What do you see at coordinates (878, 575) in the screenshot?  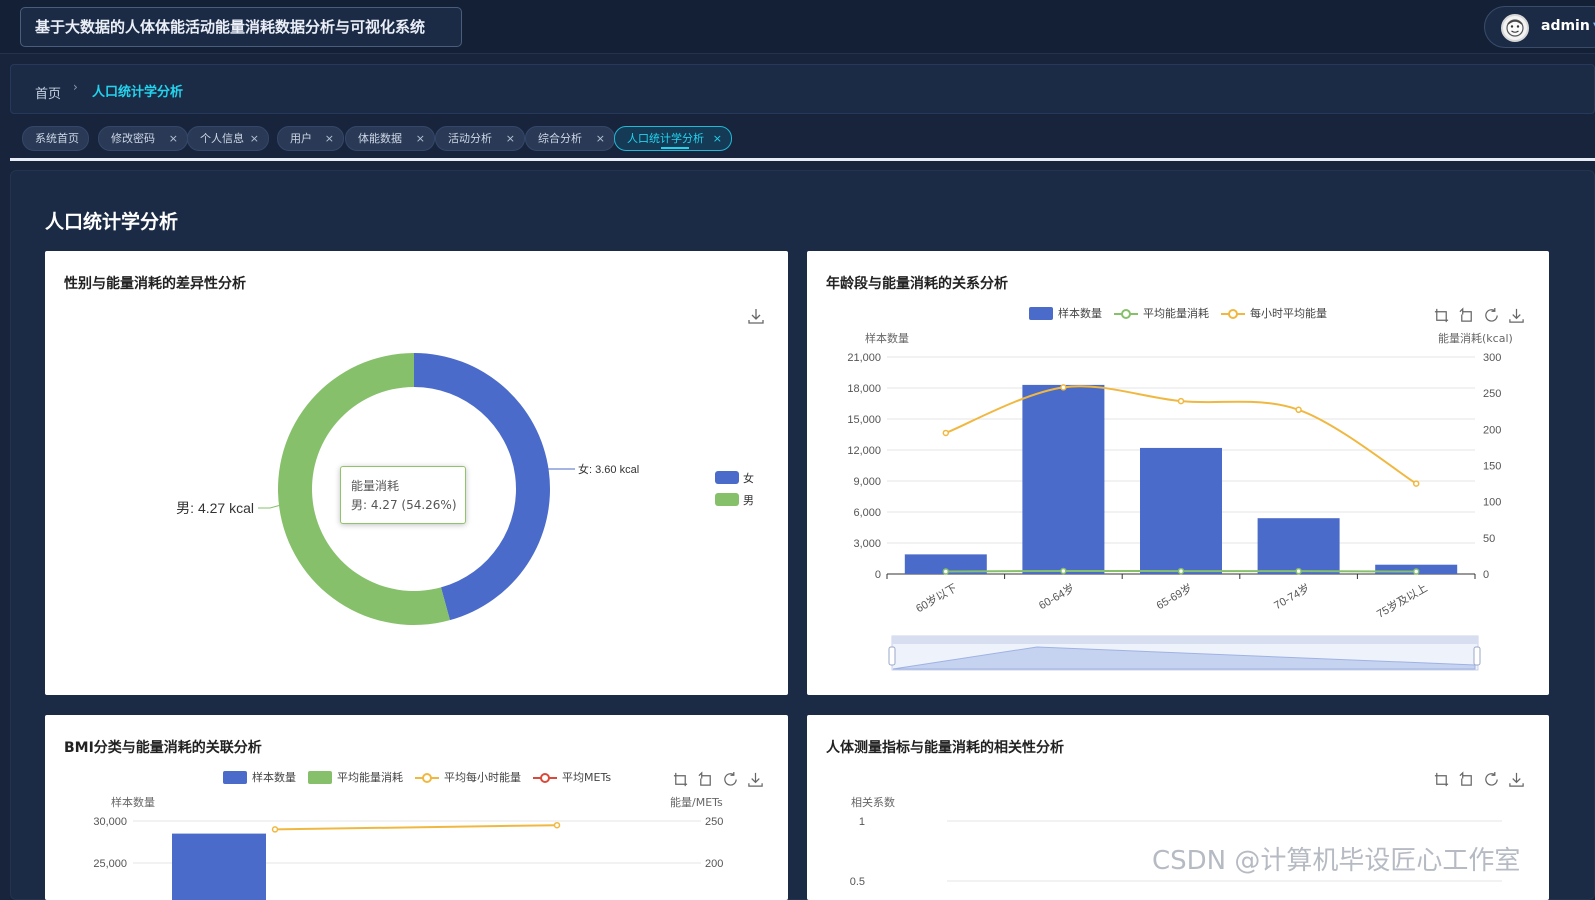 I see `y-left-tick-label: 0` at bounding box center [878, 575].